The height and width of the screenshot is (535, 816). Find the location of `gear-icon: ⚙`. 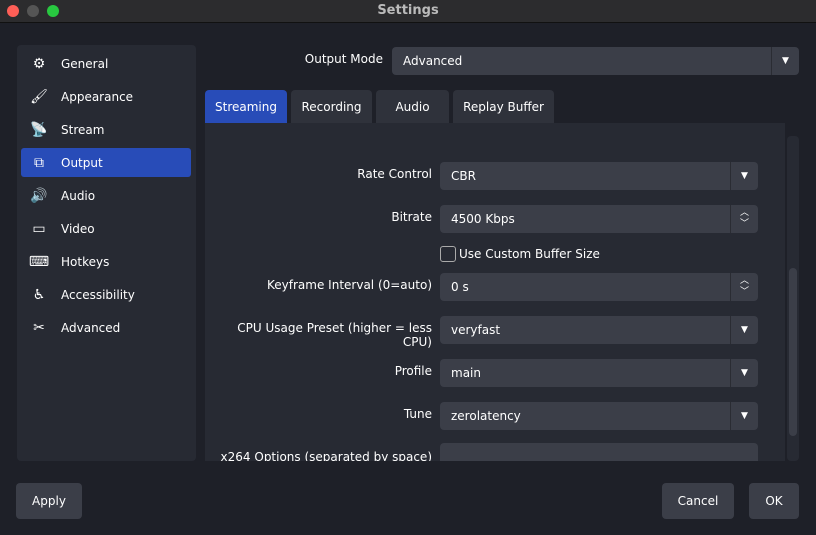

gear-icon: ⚙ is located at coordinates (39, 63).